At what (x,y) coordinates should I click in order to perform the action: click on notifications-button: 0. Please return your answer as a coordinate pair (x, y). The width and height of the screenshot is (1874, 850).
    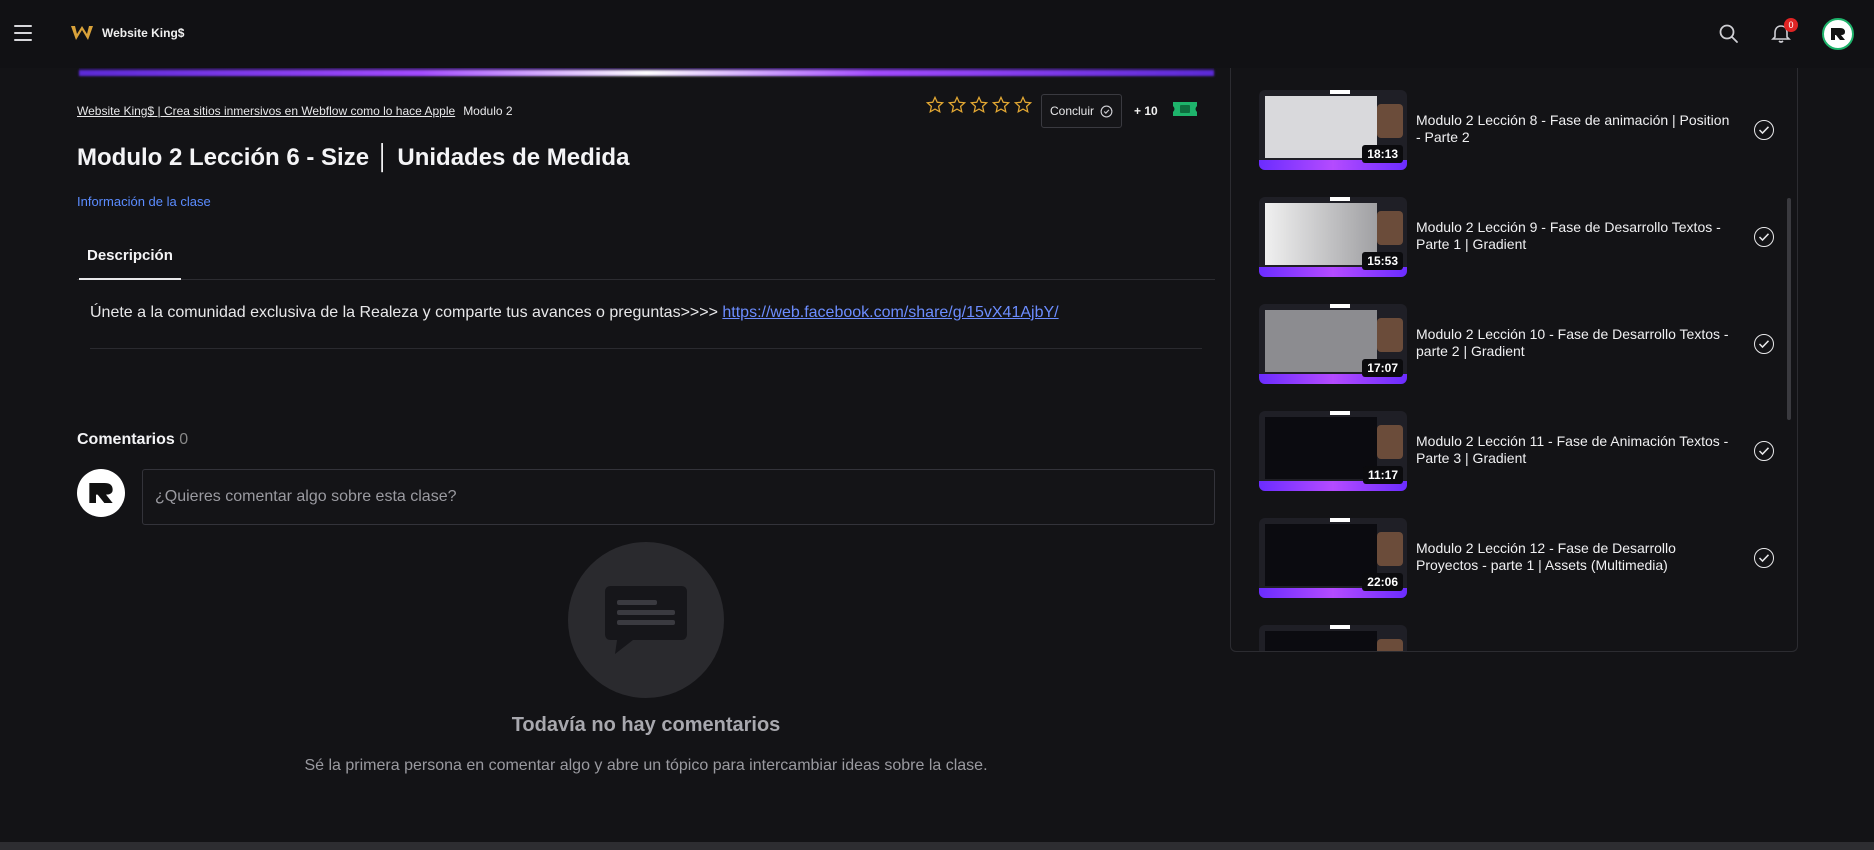
    Looking at the image, I should click on (1784, 31).